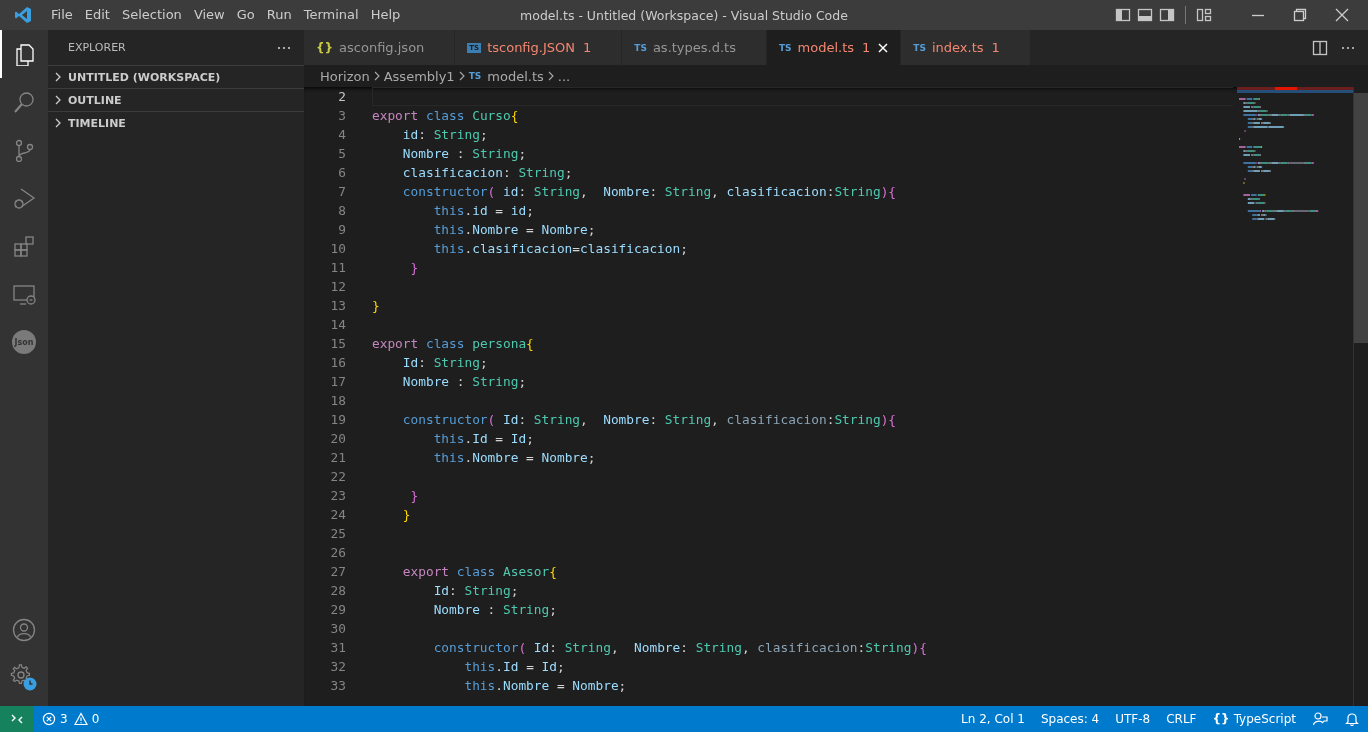  I want to click on editor-tab: TS index.ts 1, so click(966, 47).